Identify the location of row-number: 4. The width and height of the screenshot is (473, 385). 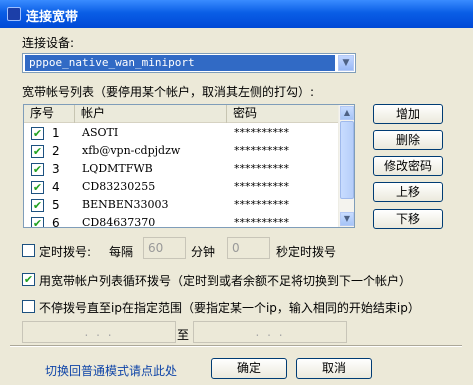
(56, 187).